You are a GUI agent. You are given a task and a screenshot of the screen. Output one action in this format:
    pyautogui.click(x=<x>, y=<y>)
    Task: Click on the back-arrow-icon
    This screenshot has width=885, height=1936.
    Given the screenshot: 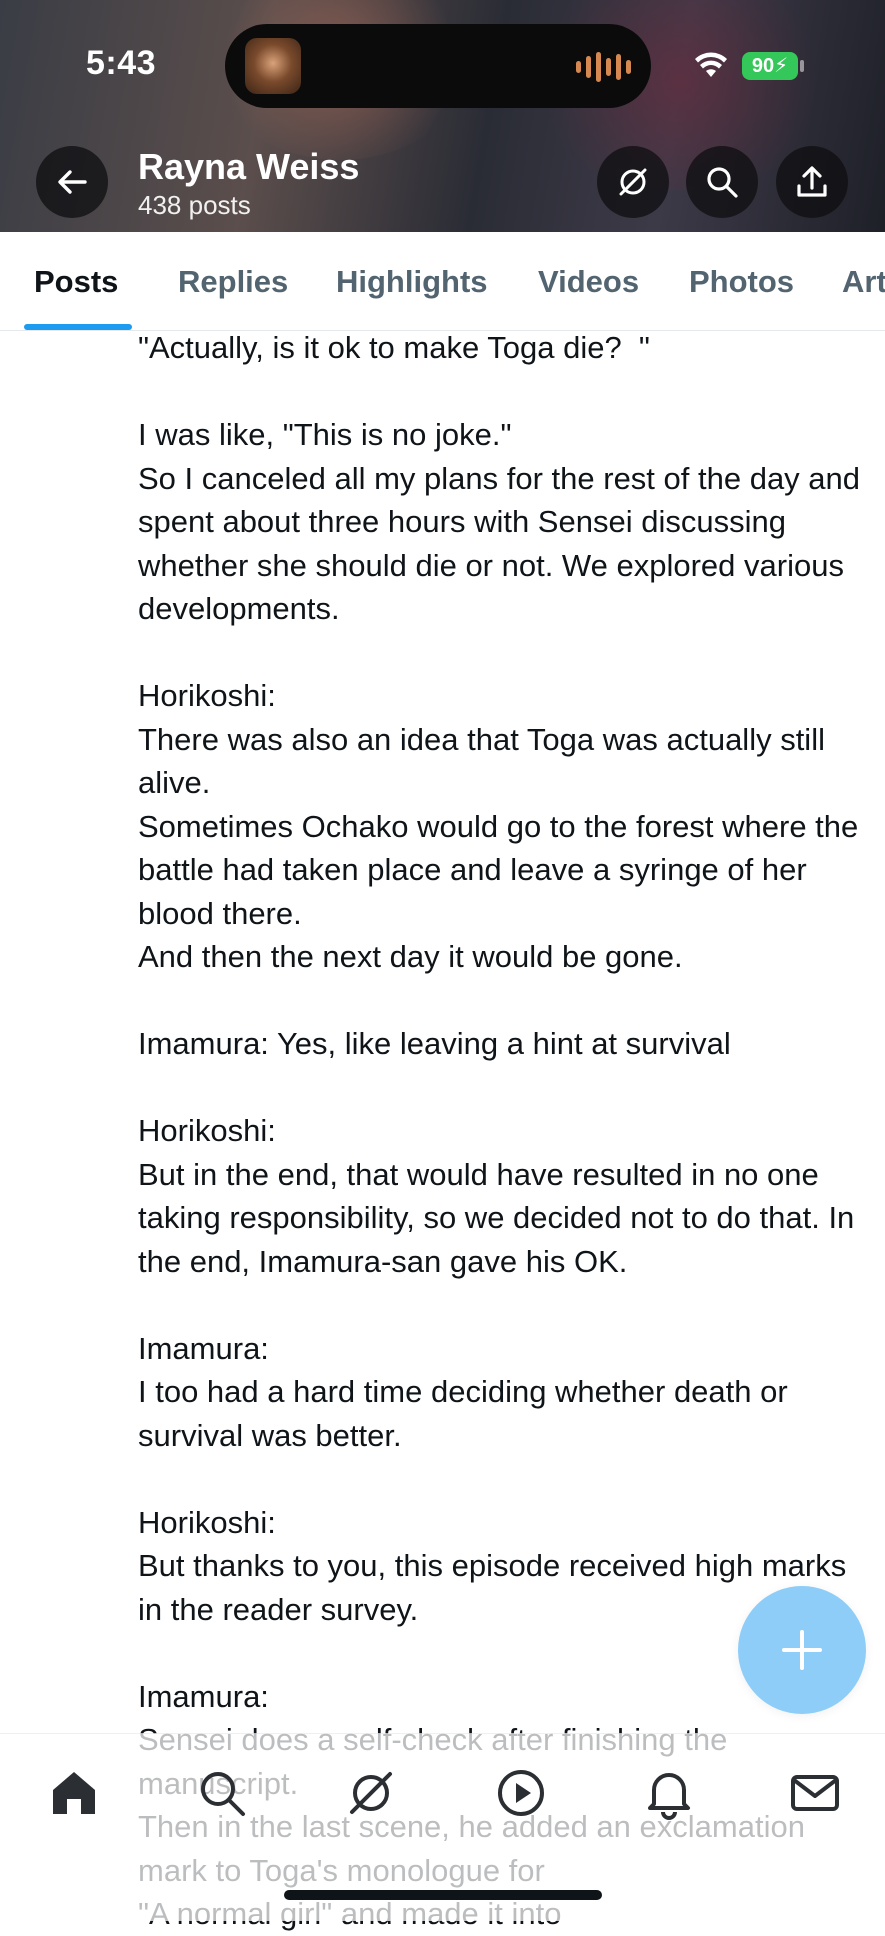 What is the action you would take?
    pyautogui.click(x=72, y=182)
    